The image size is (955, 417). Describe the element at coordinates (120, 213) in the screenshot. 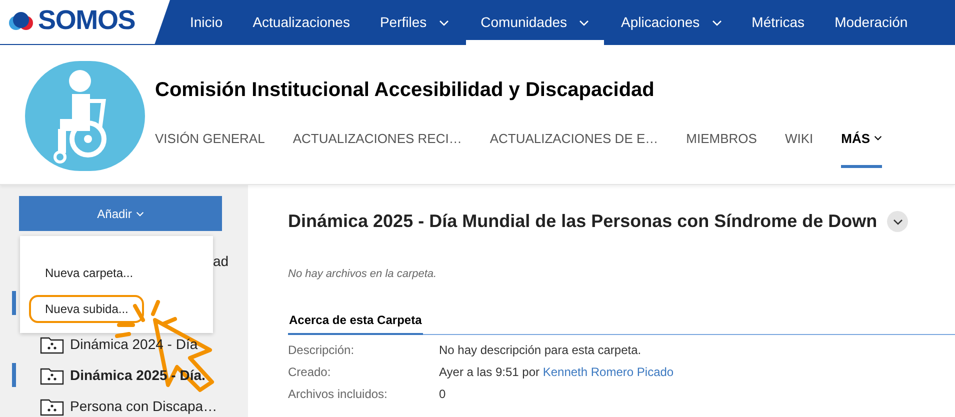

I see `add-button: Añadir` at that location.